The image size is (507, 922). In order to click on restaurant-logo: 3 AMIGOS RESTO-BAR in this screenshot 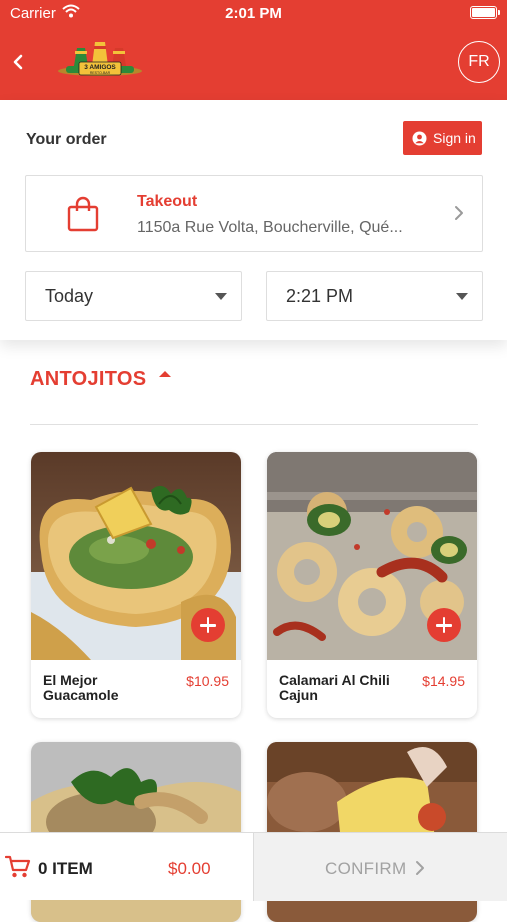, I will do `click(100, 59)`.